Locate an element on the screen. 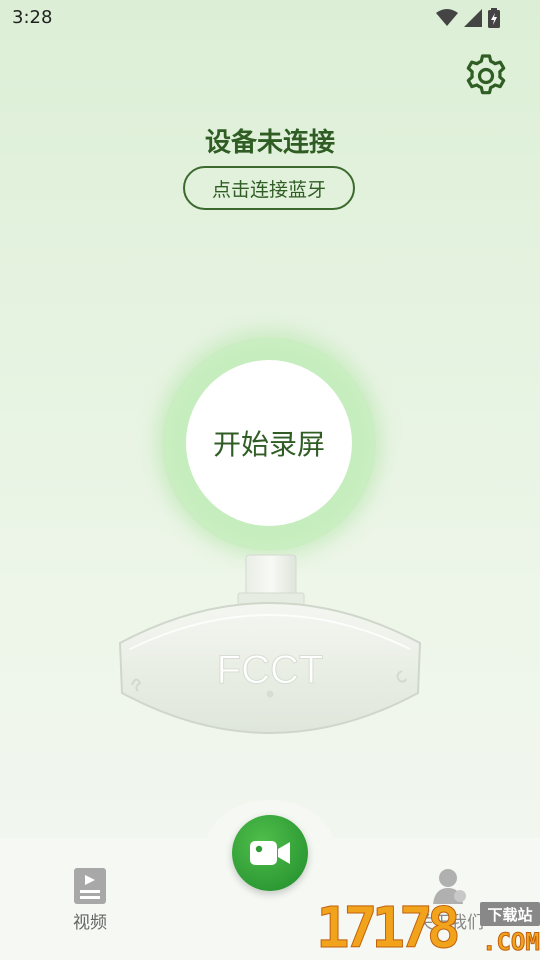  gear-icon is located at coordinates (486, 76).